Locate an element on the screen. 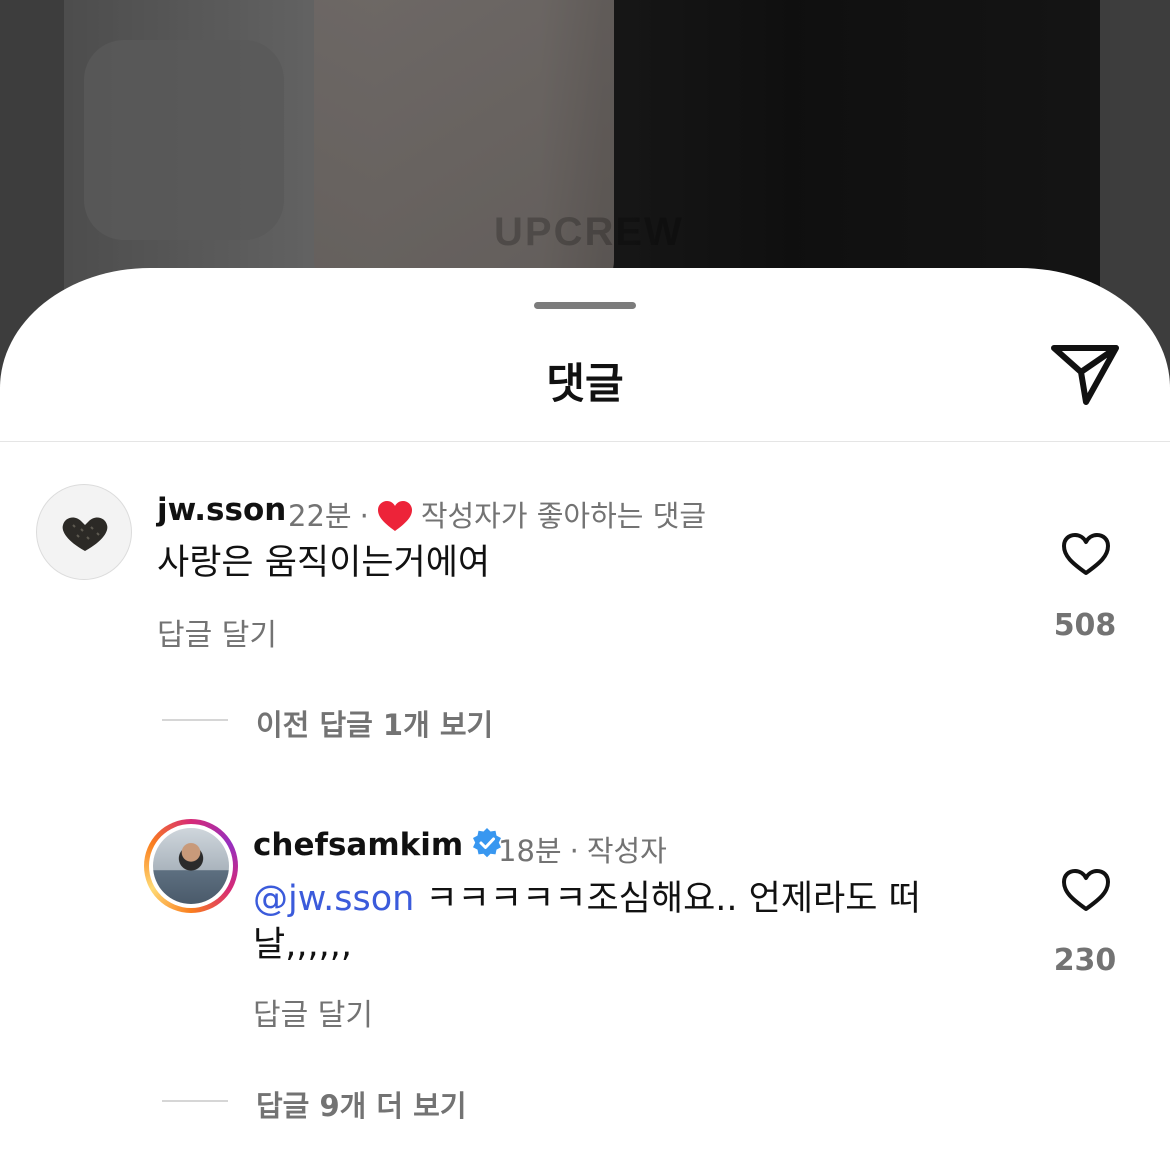 Image resolution: width=1170 pixels, height=1170 pixels. header-divider is located at coordinates (585, 441).